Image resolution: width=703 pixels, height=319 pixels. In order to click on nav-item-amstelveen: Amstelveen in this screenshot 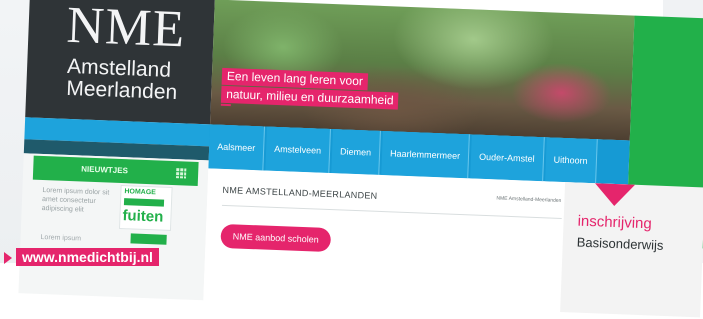, I will do `click(298, 150)`.